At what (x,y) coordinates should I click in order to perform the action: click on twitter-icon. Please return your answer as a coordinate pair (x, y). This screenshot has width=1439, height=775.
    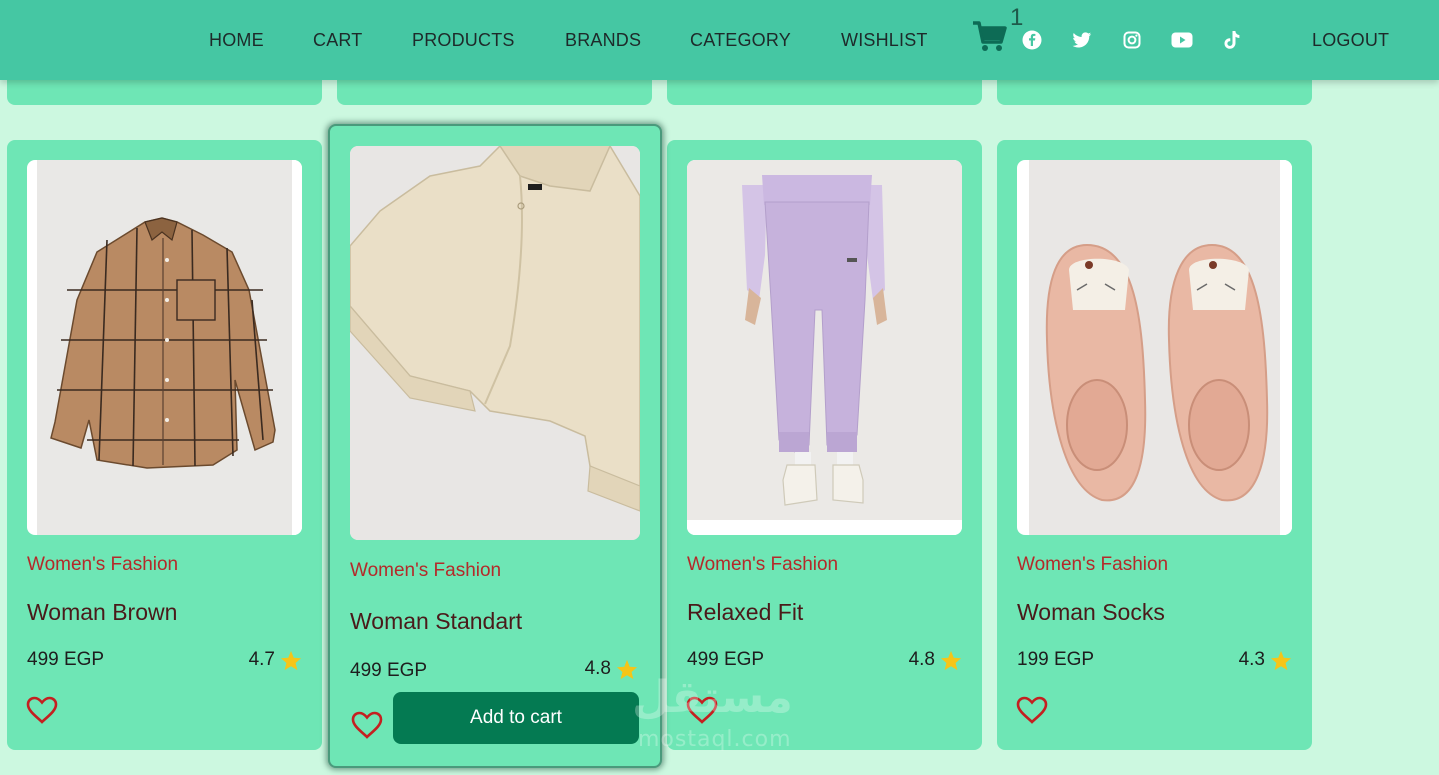
    Looking at the image, I should click on (1082, 40).